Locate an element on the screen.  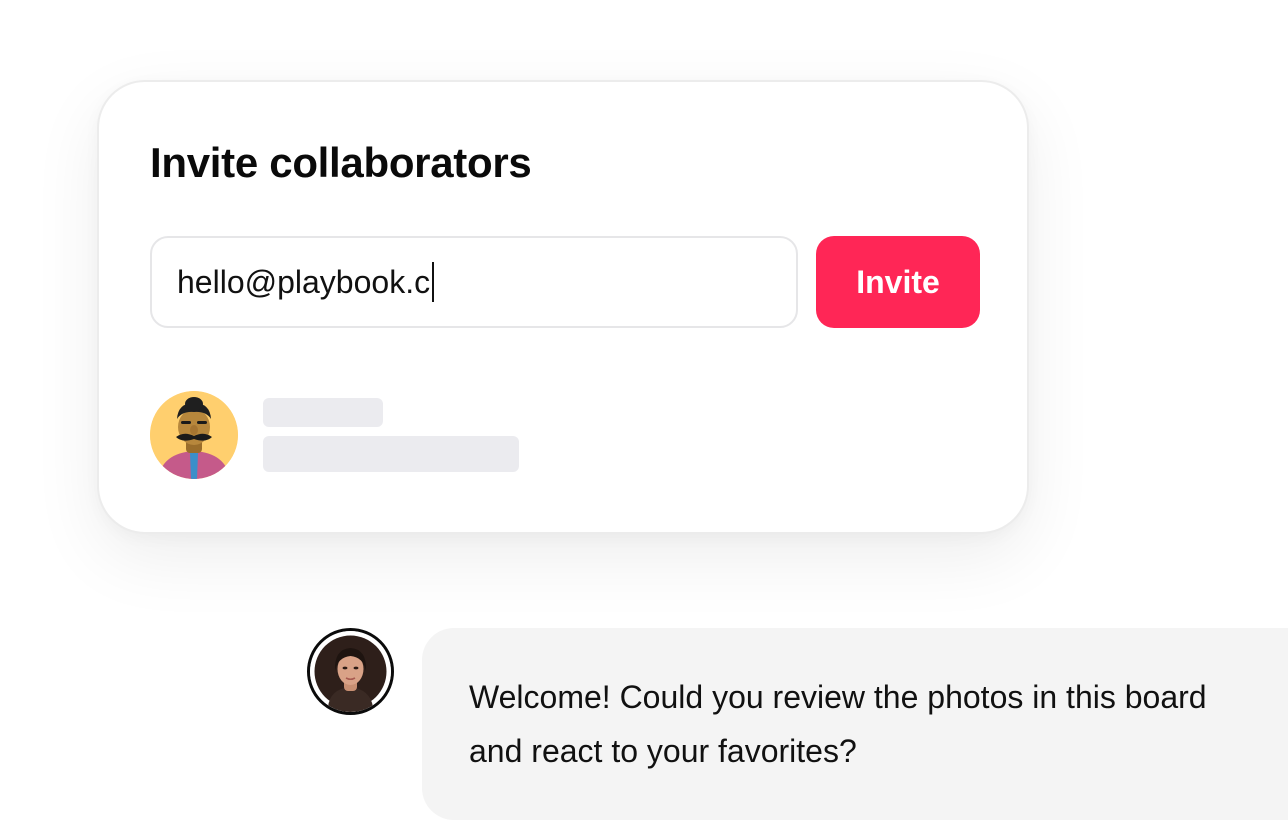
woman-portrait-avatar-icon is located at coordinates (350, 671).